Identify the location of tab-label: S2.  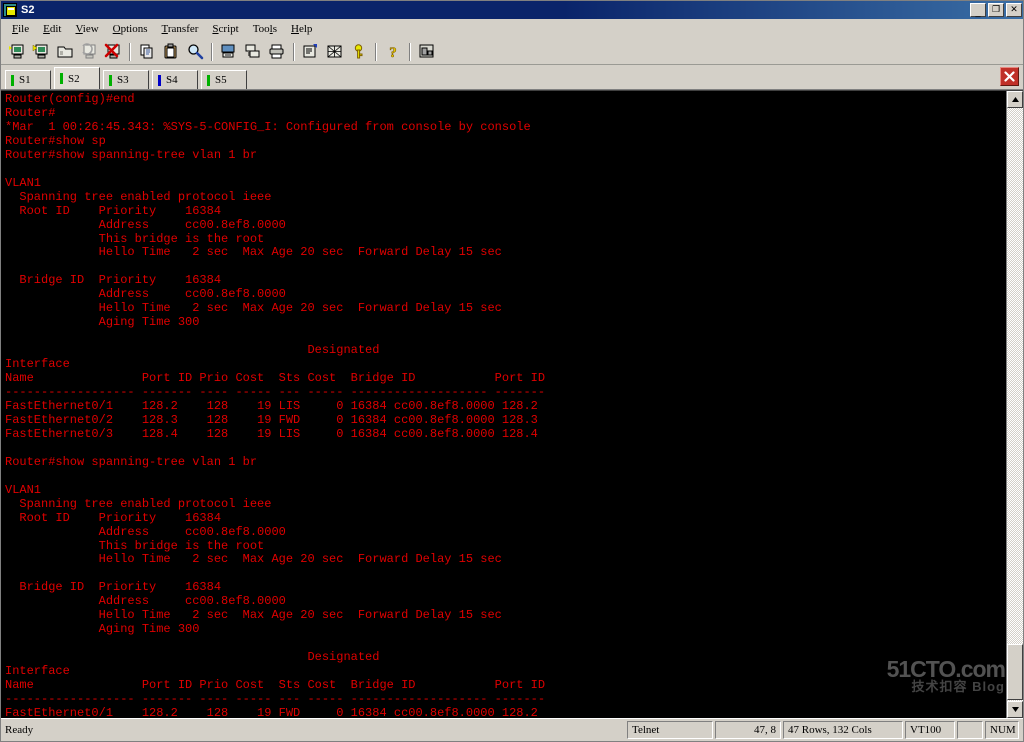
(74, 78).